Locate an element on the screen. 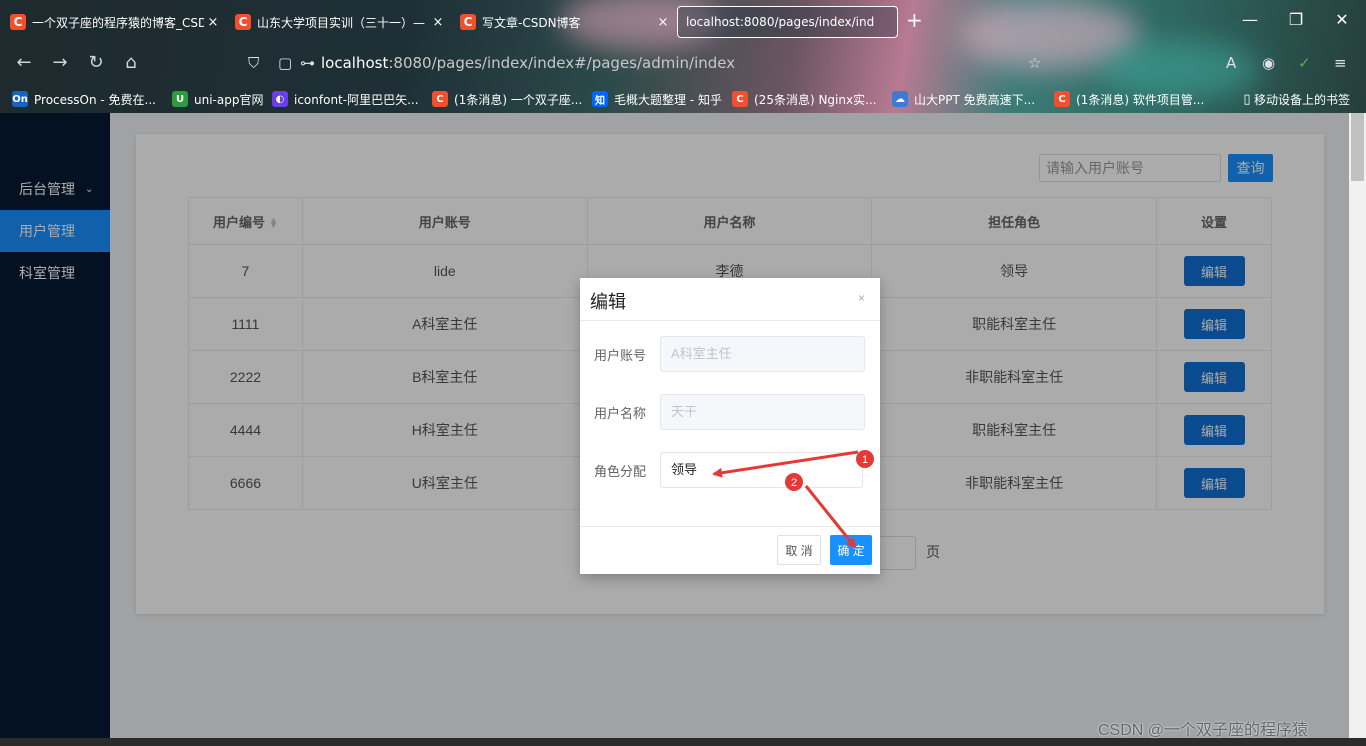  browser-tab: C 山东大学项目实训（三十一）— × is located at coordinates (336, 22).